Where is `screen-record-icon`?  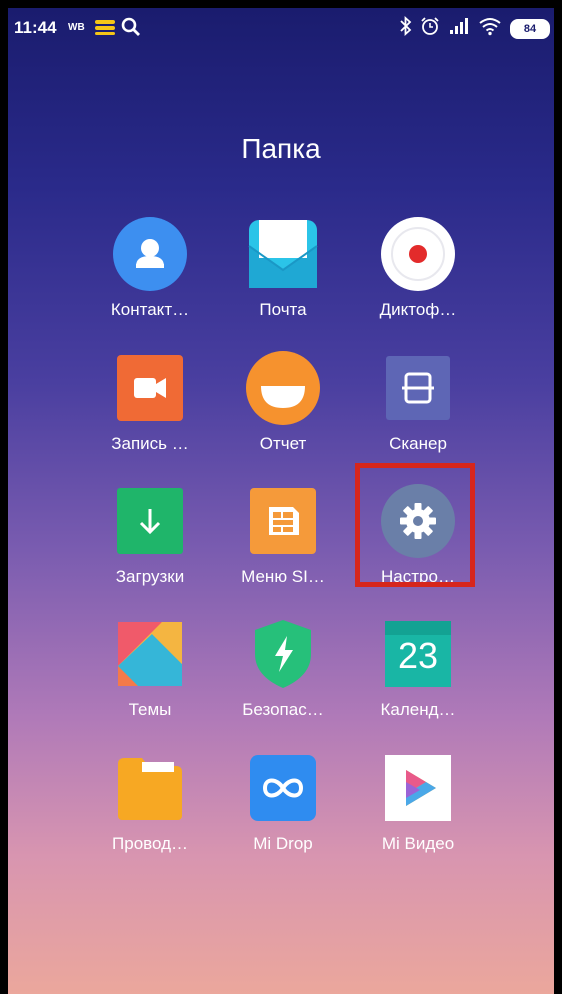
screen-record-icon is located at coordinates (150, 388).